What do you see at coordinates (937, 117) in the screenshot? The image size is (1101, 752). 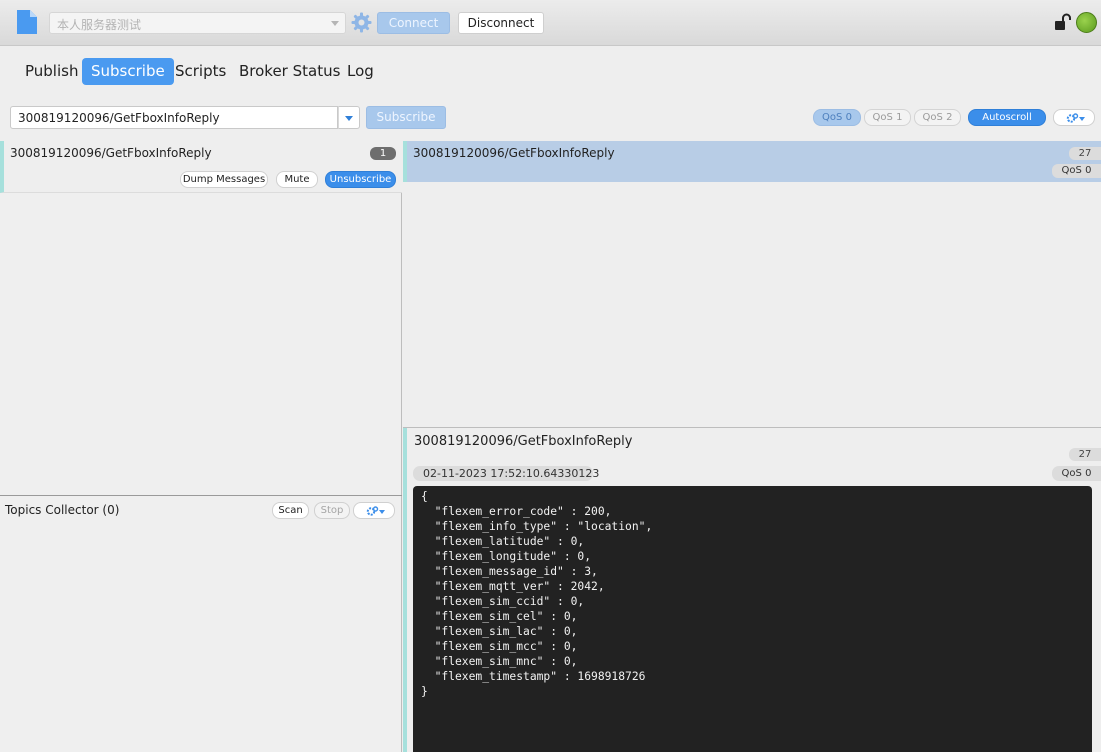 I see `qos-2-button: QoS 2` at bounding box center [937, 117].